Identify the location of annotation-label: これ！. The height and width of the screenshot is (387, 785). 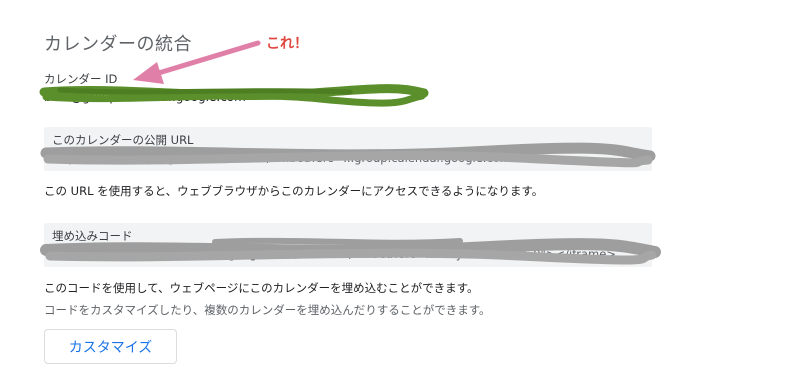
(287, 44).